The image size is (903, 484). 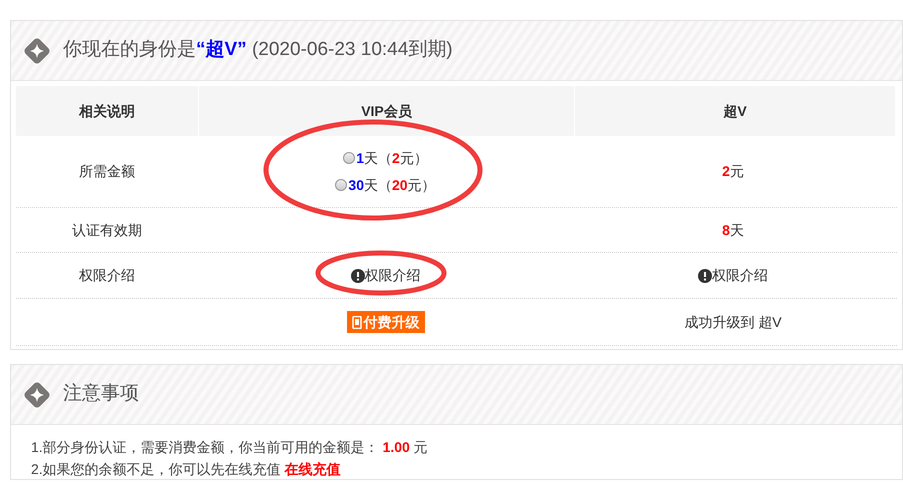 What do you see at coordinates (107, 230) in the screenshot?
I see `row-label: 认证有效期` at bounding box center [107, 230].